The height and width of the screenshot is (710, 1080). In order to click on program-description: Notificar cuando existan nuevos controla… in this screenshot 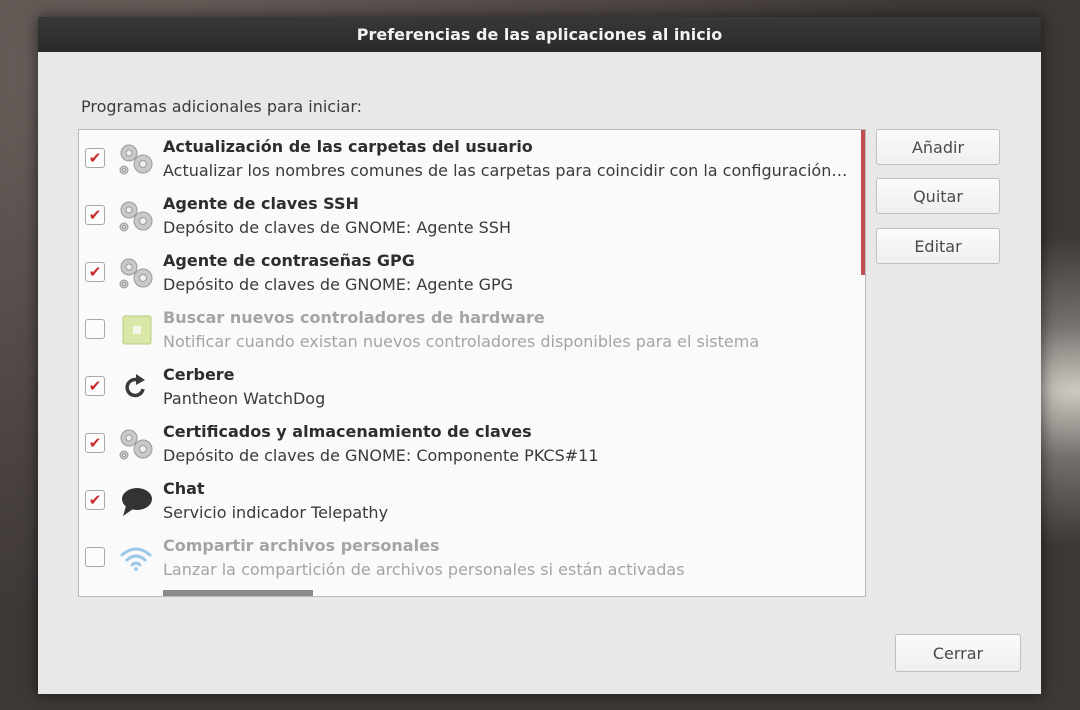, I will do `click(461, 341)`.